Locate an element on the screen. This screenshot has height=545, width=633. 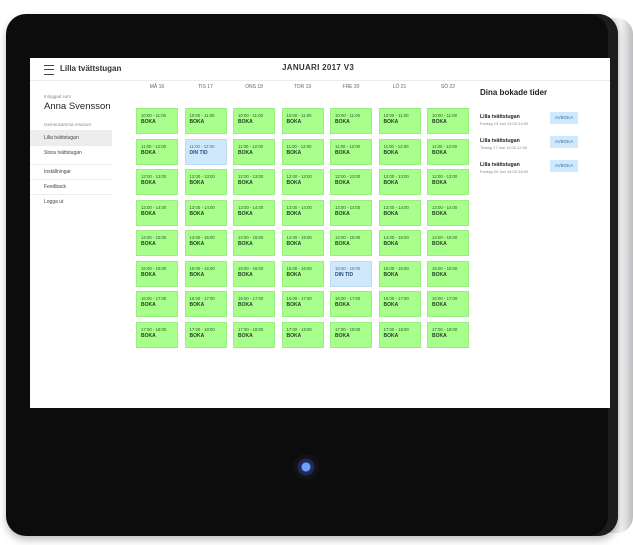
sidebar-item-installningar: Inställningar is located at coordinates (71, 171).